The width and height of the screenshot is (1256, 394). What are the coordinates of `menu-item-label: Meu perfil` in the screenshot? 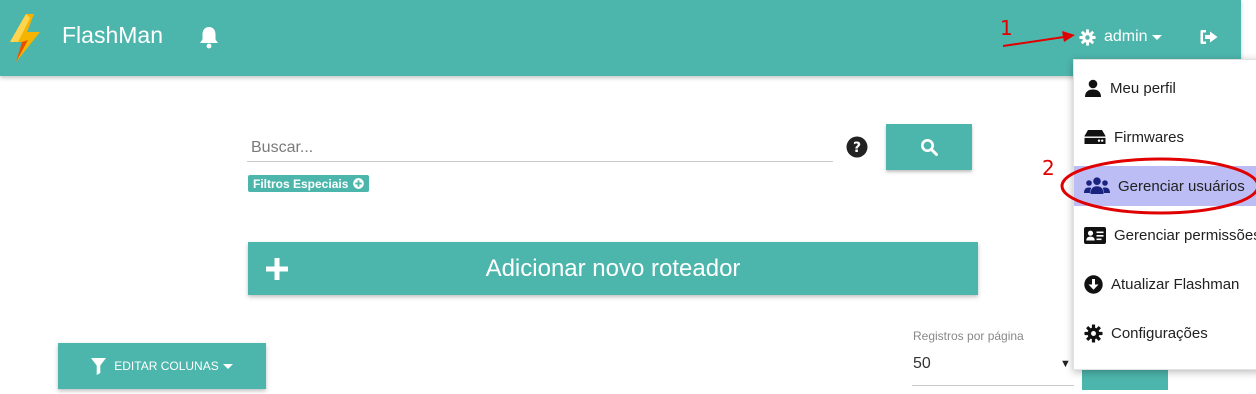 It's located at (1143, 88).